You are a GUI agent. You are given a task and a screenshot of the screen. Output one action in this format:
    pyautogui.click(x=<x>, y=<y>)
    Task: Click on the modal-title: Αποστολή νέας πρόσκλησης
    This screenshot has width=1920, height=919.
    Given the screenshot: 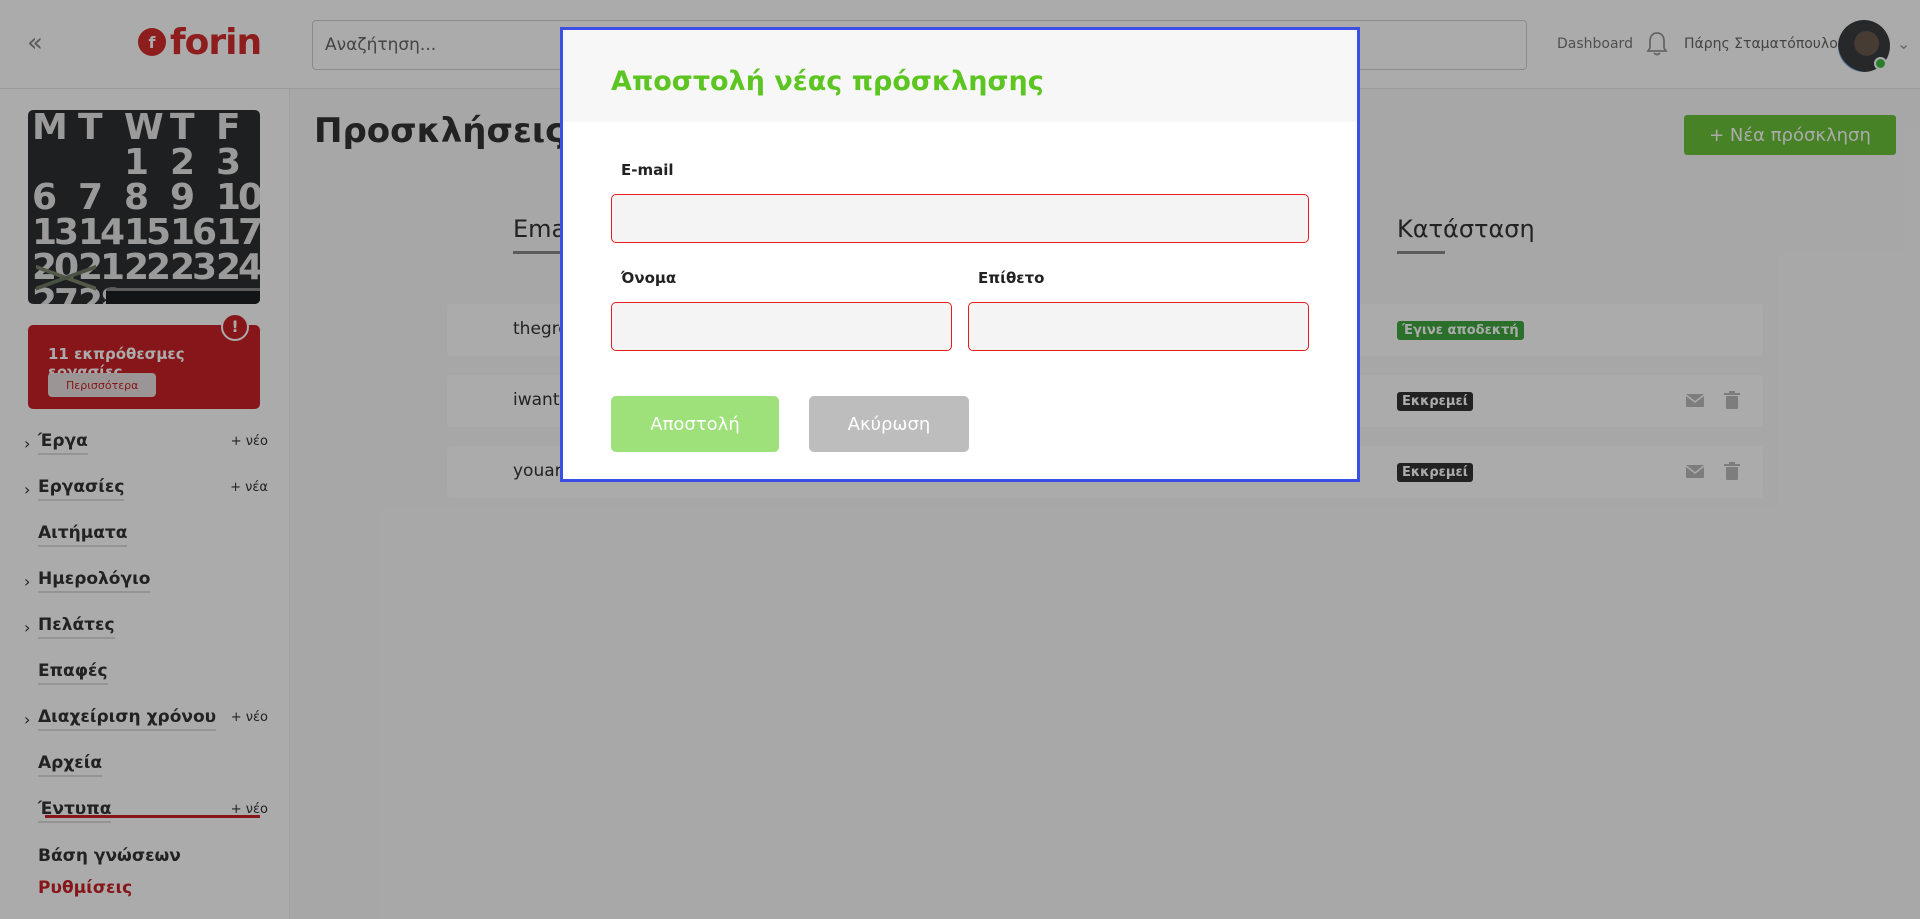 What is the action you would take?
    pyautogui.click(x=827, y=81)
    